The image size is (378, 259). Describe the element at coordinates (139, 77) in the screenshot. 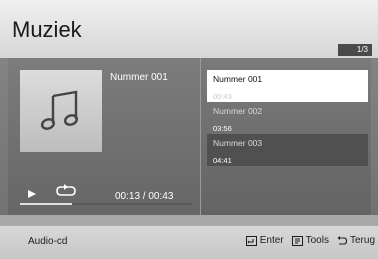

I see `now-playing-track-name: Nummer 001` at that location.